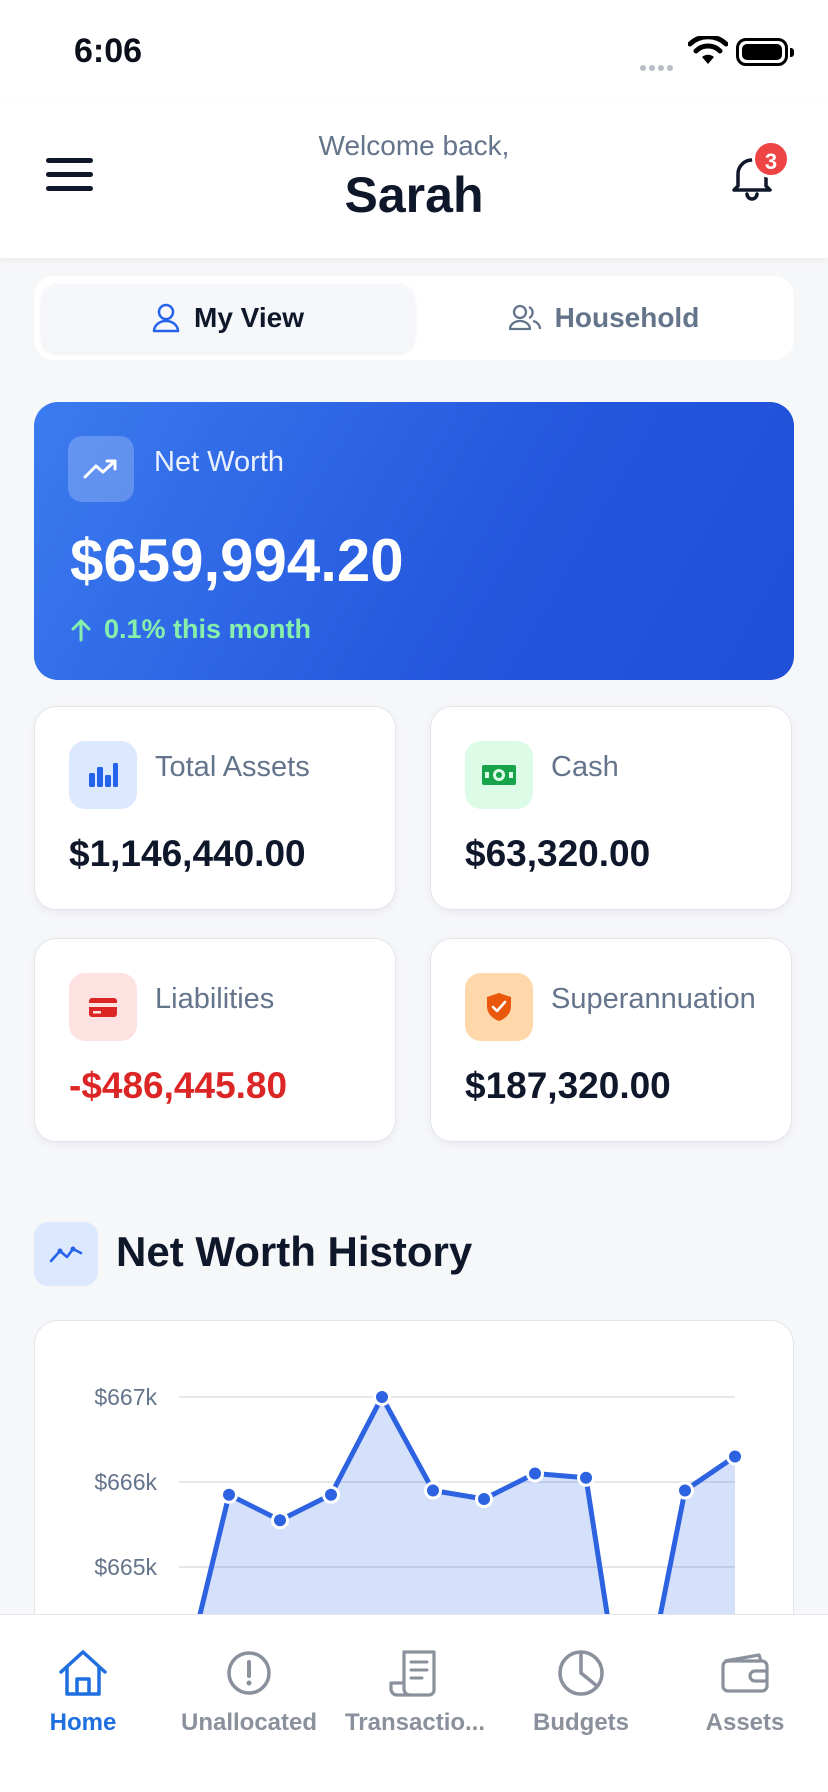 The height and width of the screenshot is (1792, 828). Describe the element at coordinates (708, 50) in the screenshot. I see `wifi-icon` at that location.